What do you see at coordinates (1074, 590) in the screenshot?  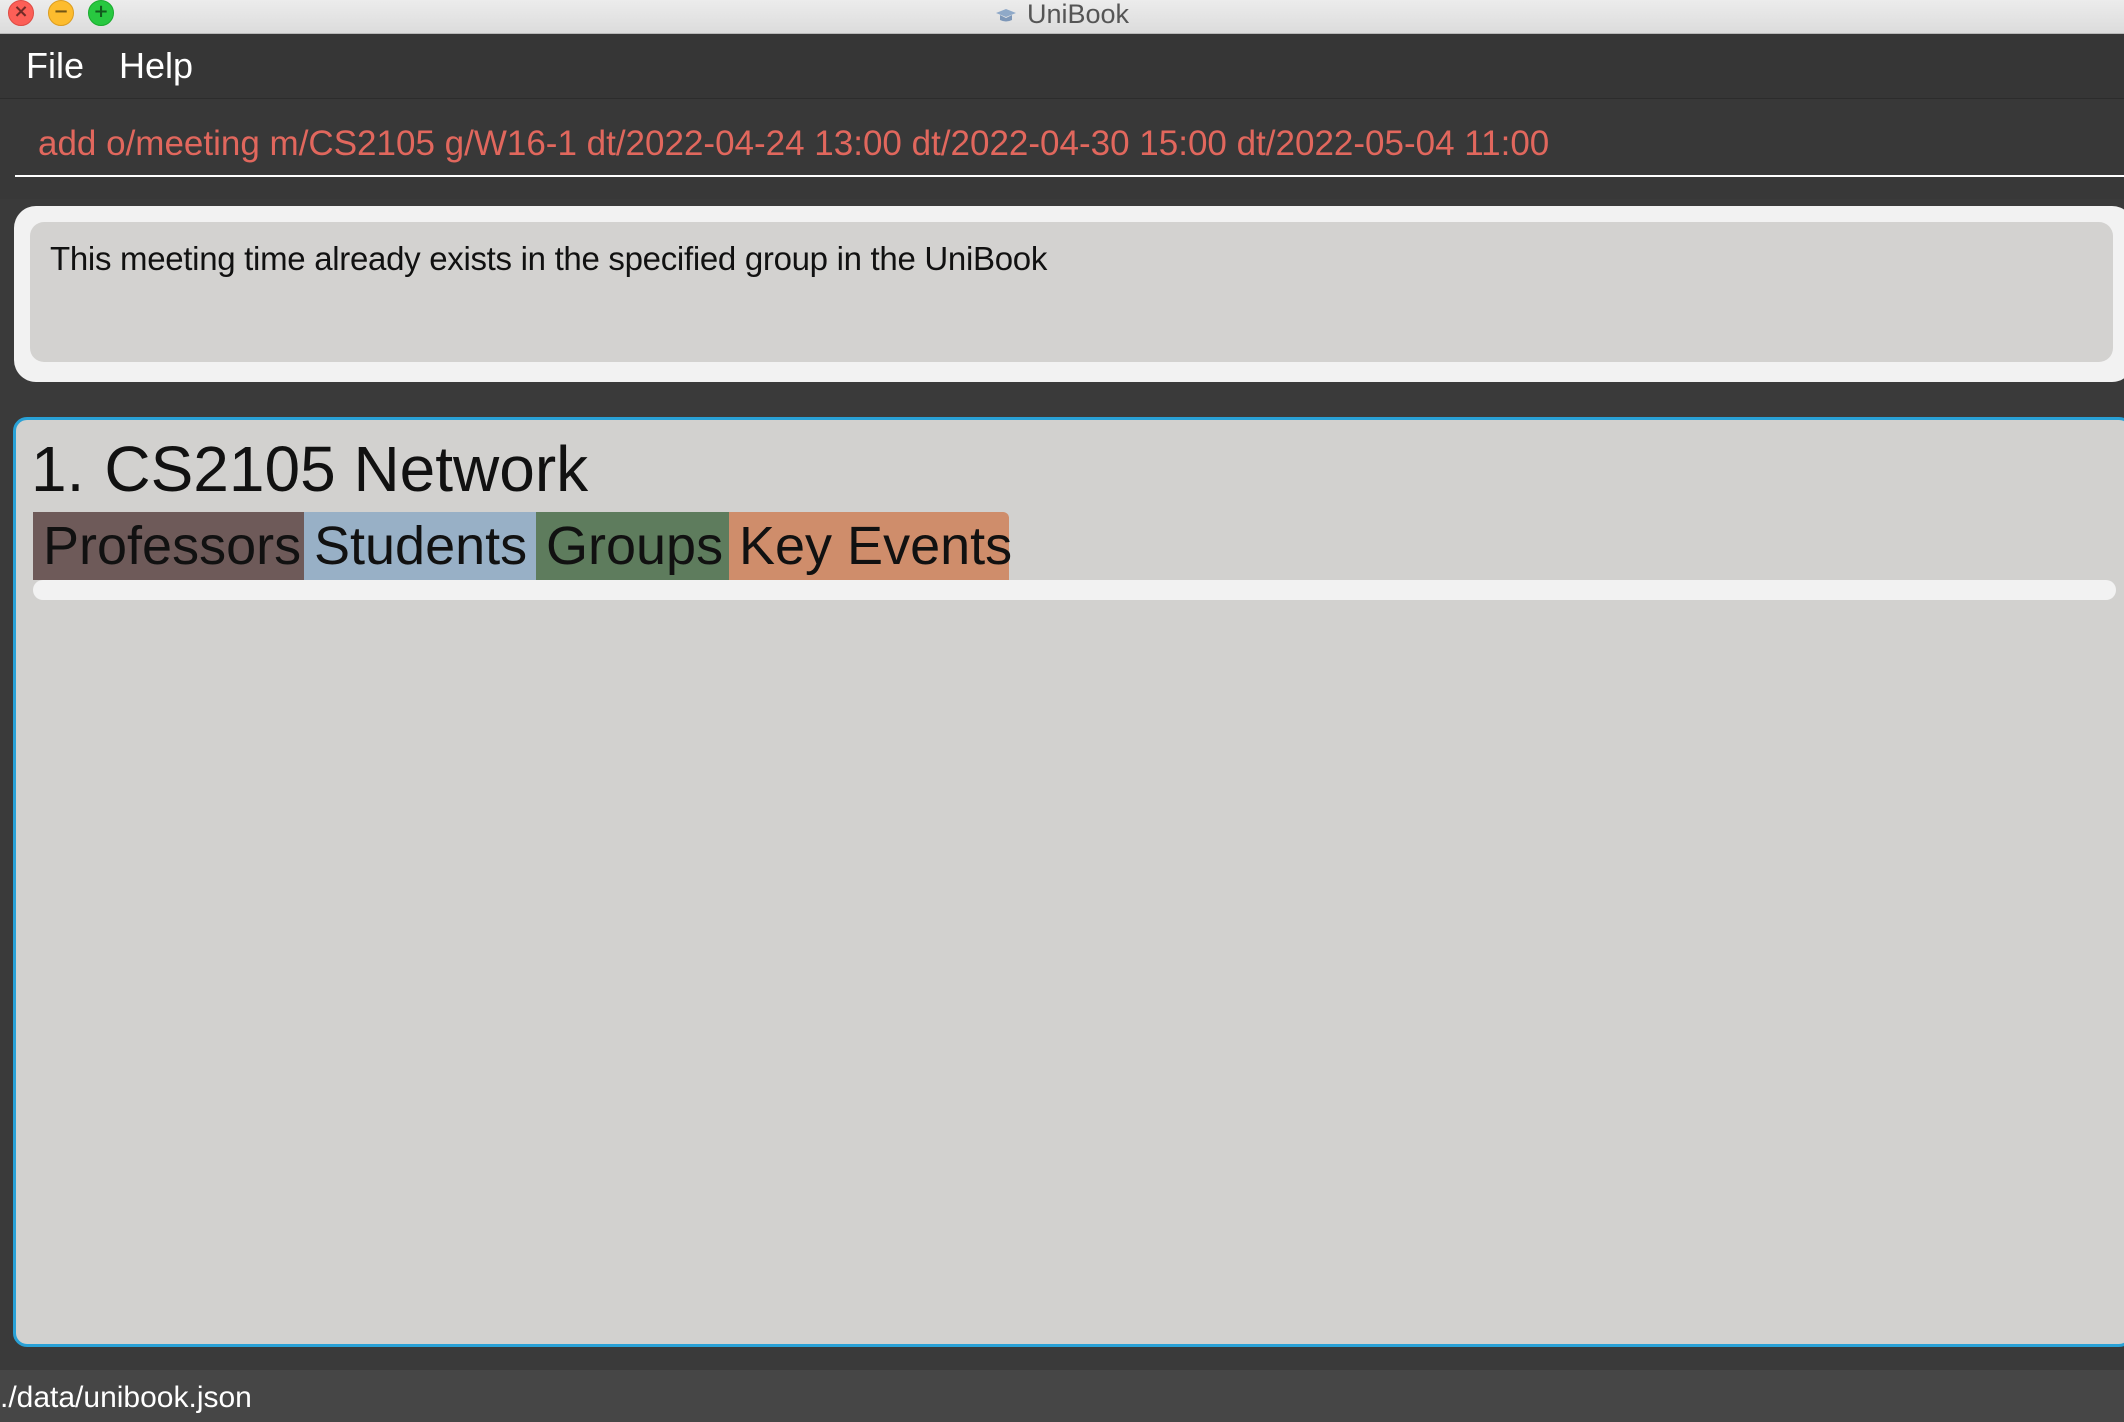 I see `tab-content-area` at bounding box center [1074, 590].